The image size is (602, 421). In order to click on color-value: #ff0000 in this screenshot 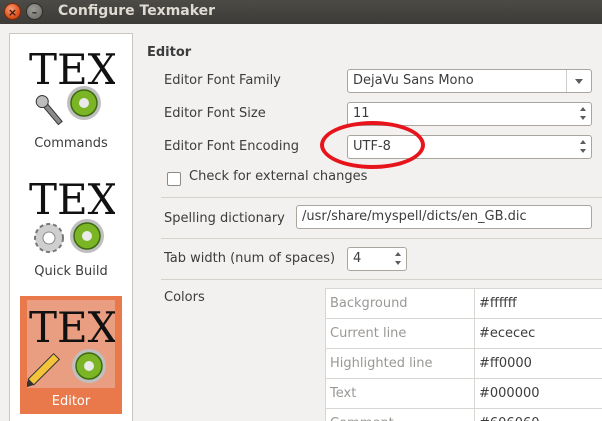, I will do `click(538, 363)`.